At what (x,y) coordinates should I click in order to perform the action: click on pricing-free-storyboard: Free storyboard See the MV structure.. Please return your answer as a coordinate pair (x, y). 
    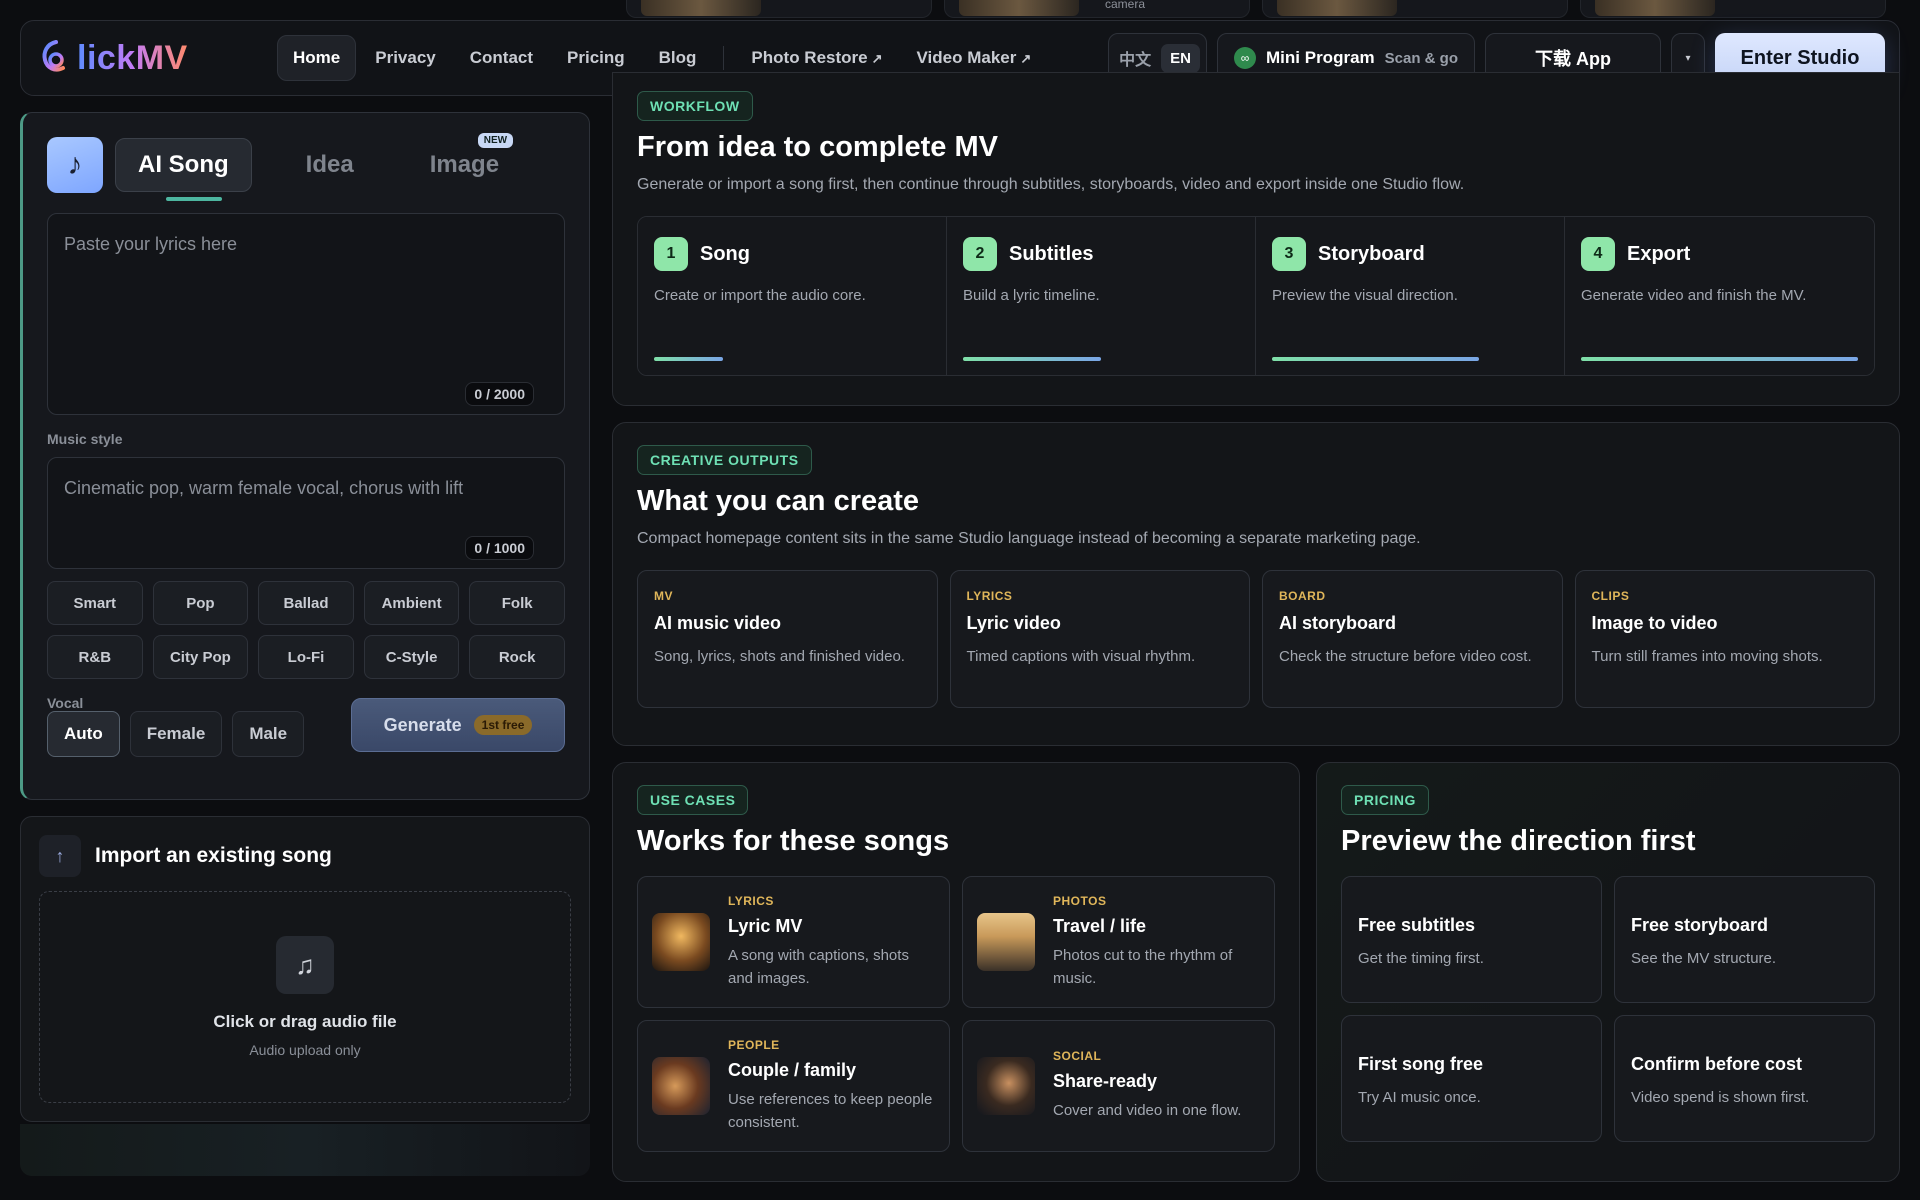
    Looking at the image, I should click on (1744, 939).